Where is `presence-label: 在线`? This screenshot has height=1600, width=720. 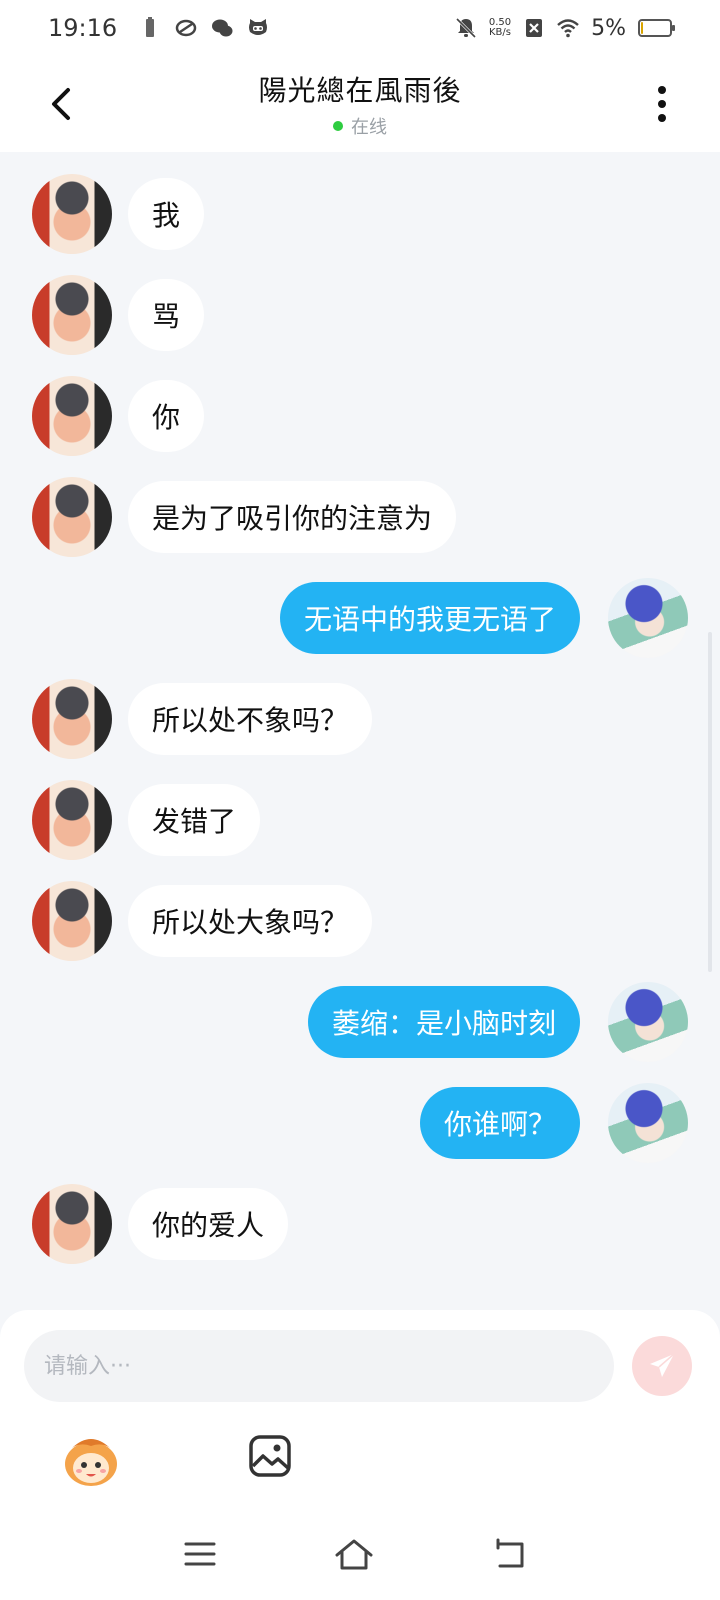
presence-label: 在线 is located at coordinates (368, 127).